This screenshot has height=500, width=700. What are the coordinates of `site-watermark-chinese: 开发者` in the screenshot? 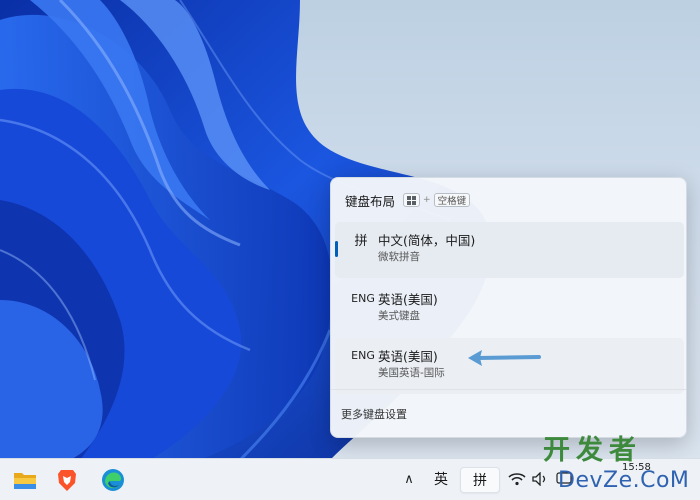 It's located at (592, 450).